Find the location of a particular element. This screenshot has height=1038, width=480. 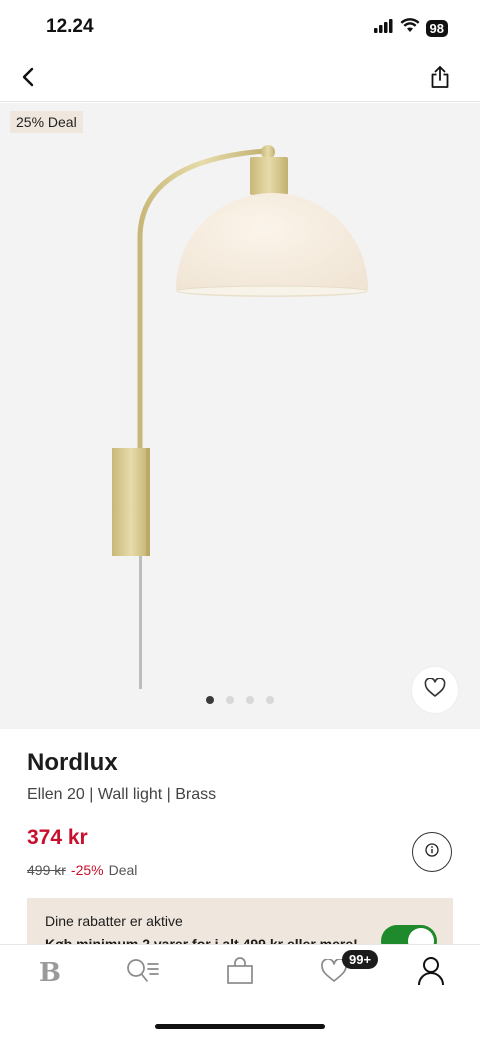

wifi-icon is located at coordinates (410, 28).